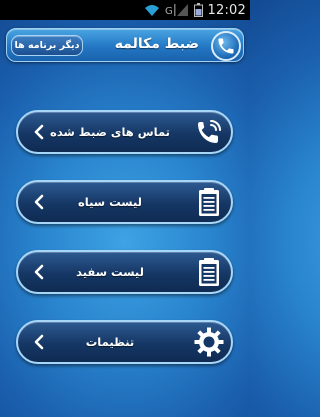 Image resolution: width=320 pixels, height=417 pixels. I want to click on gear-icon, so click(209, 342).